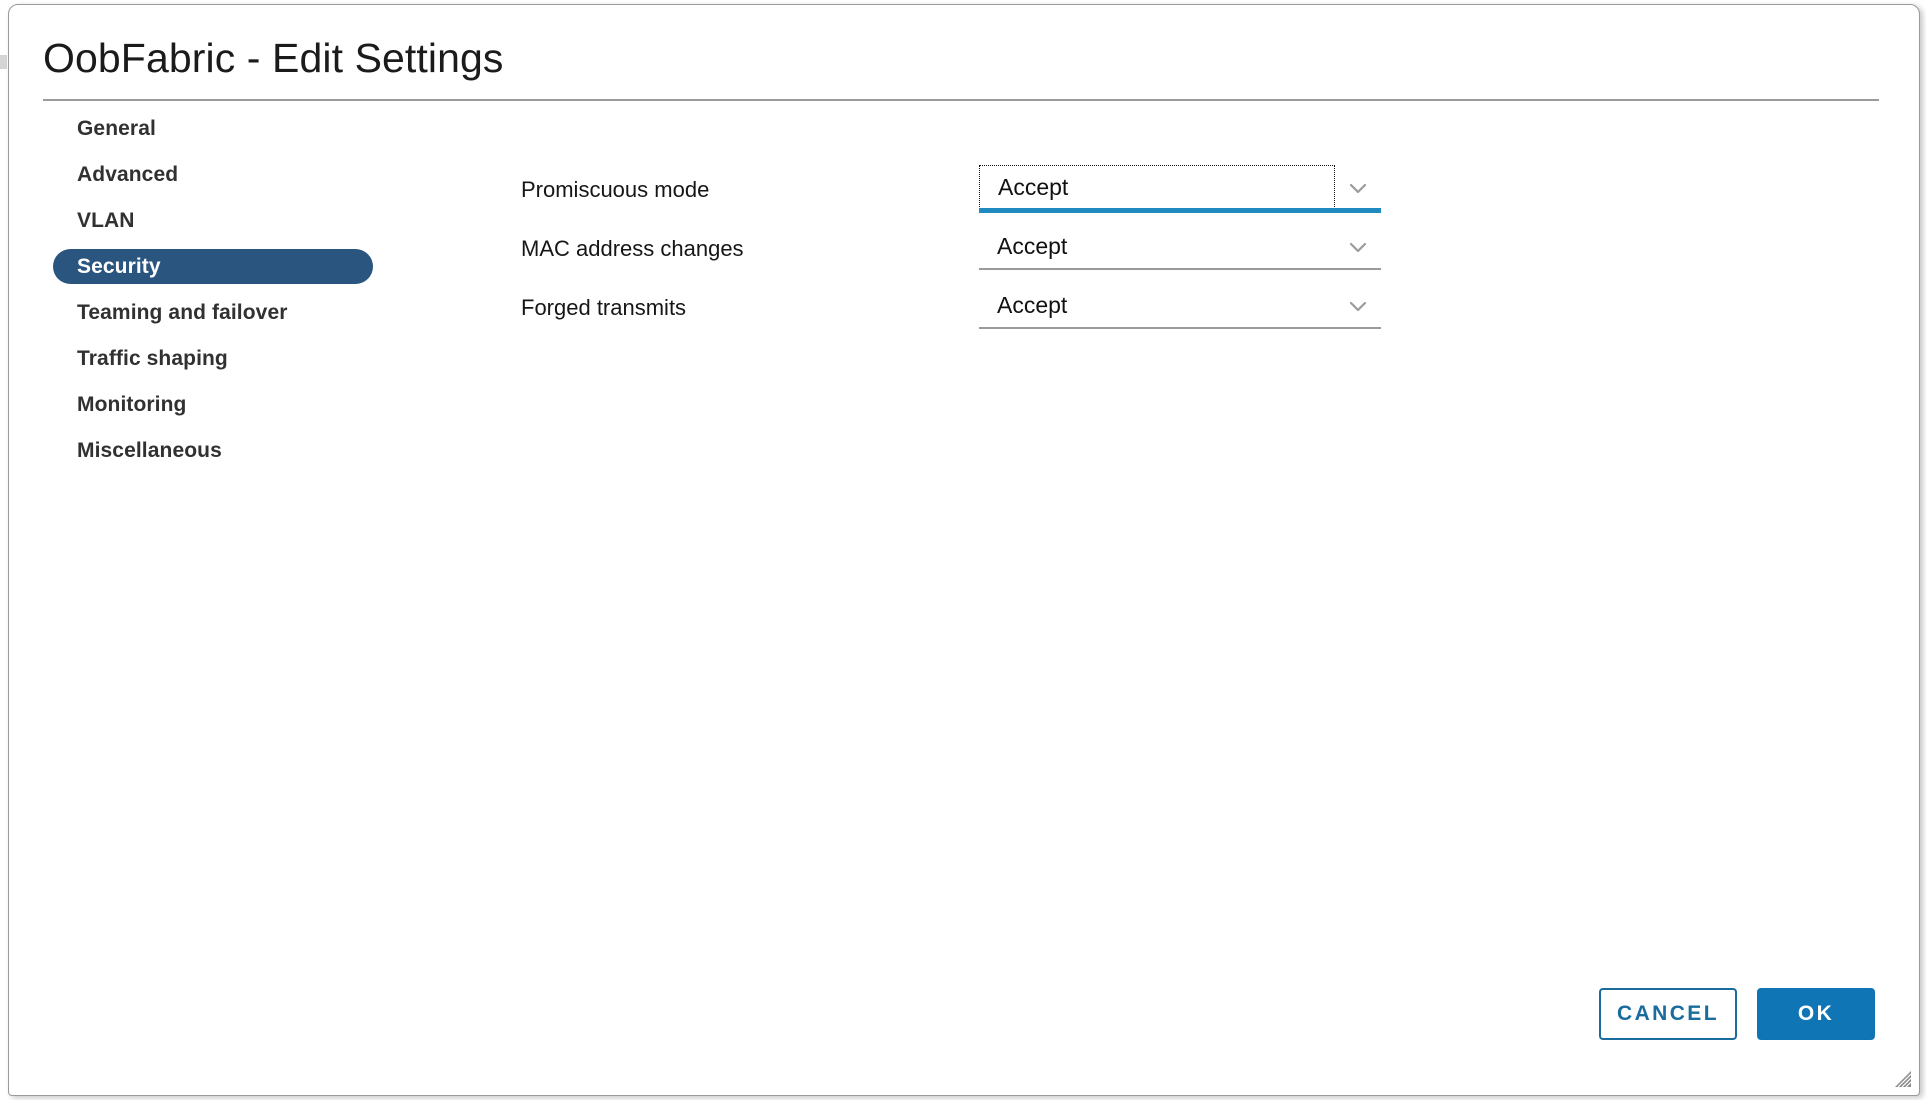 This screenshot has height=1100, width=1926. Describe the element at coordinates (1816, 1014) in the screenshot. I see `ok-button: OK` at that location.